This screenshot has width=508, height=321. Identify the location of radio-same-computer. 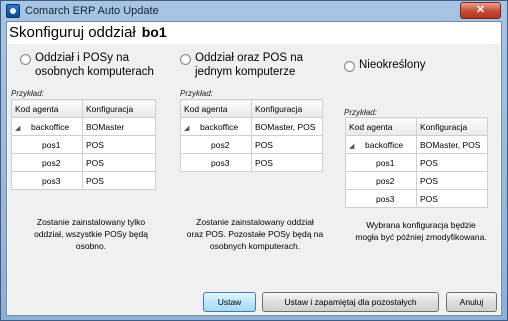
(185, 59).